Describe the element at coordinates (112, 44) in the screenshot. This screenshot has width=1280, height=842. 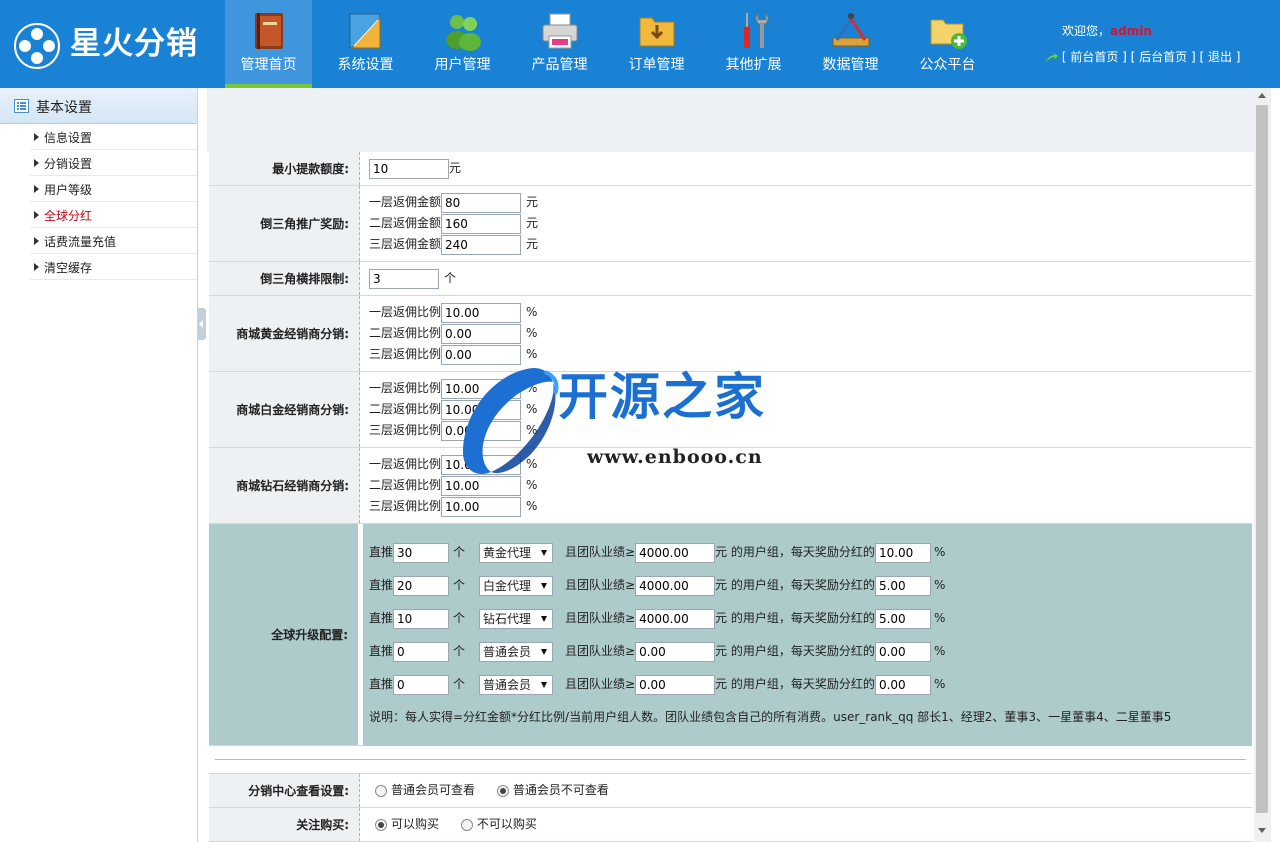
I see `logo: 星火分销` at that location.